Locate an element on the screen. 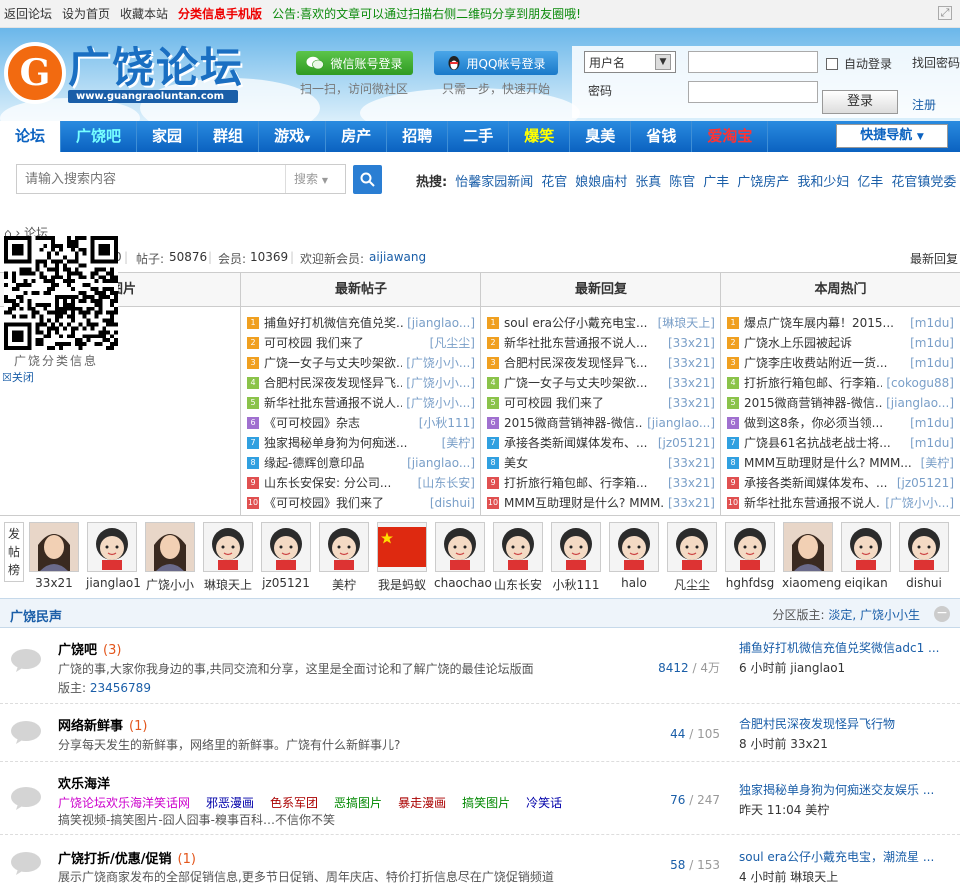 The height and width of the screenshot is (896, 960). thread-author-link: [琳琅天上] is located at coordinates (686, 323).